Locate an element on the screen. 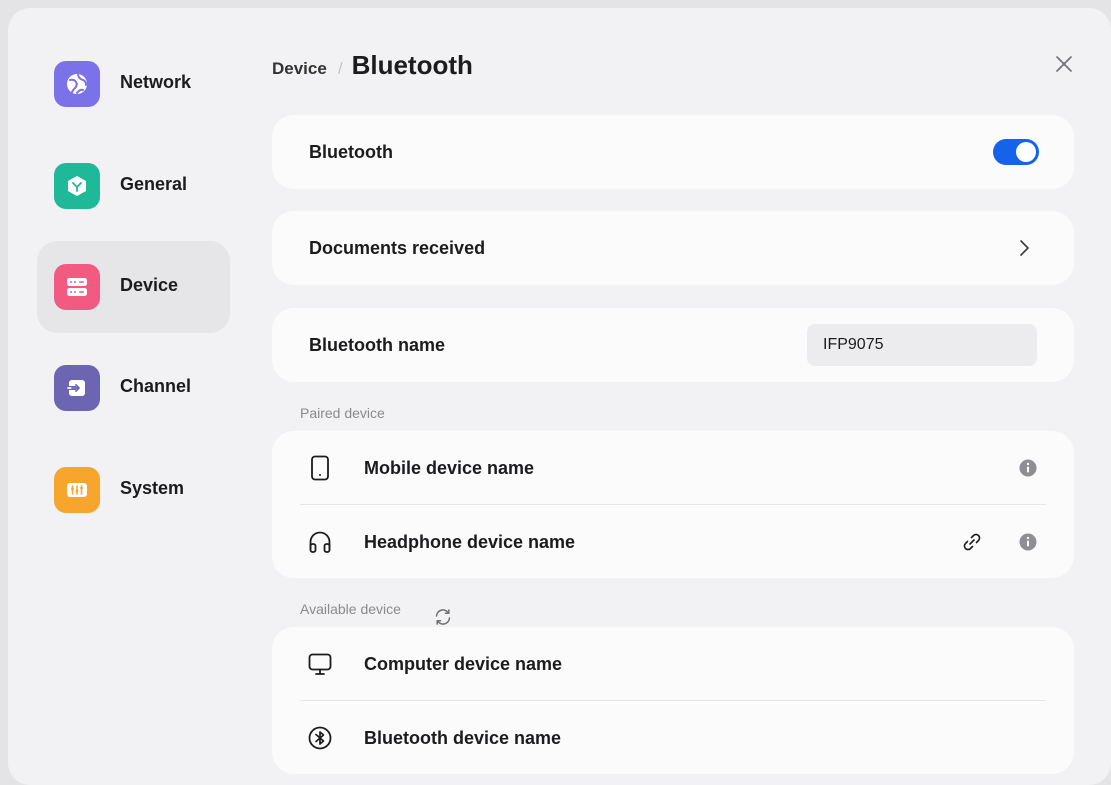 The image size is (1111, 785). bluetooth-name-label: Bluetooth name is located at coordinates (377, 345).